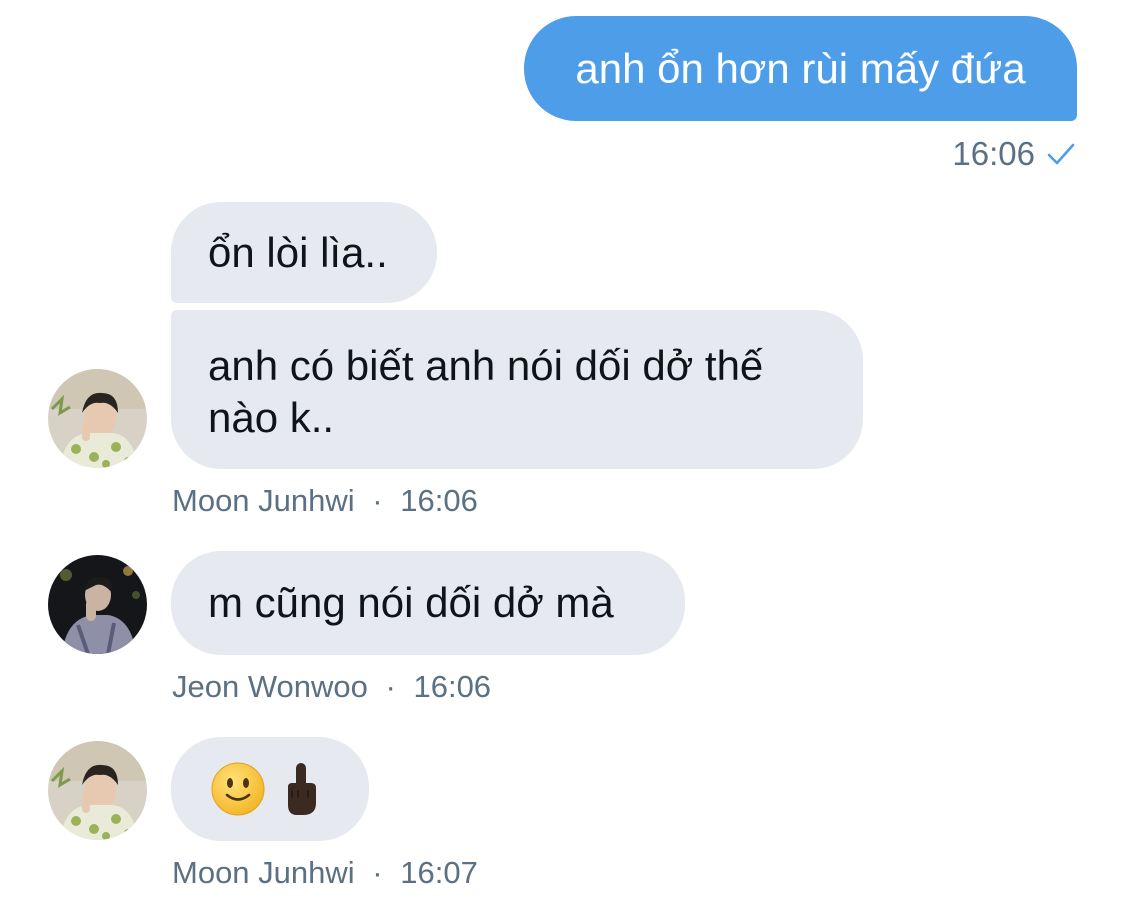  I want to click on middle-finger-dark-skin-emoji, so click(301, 789).